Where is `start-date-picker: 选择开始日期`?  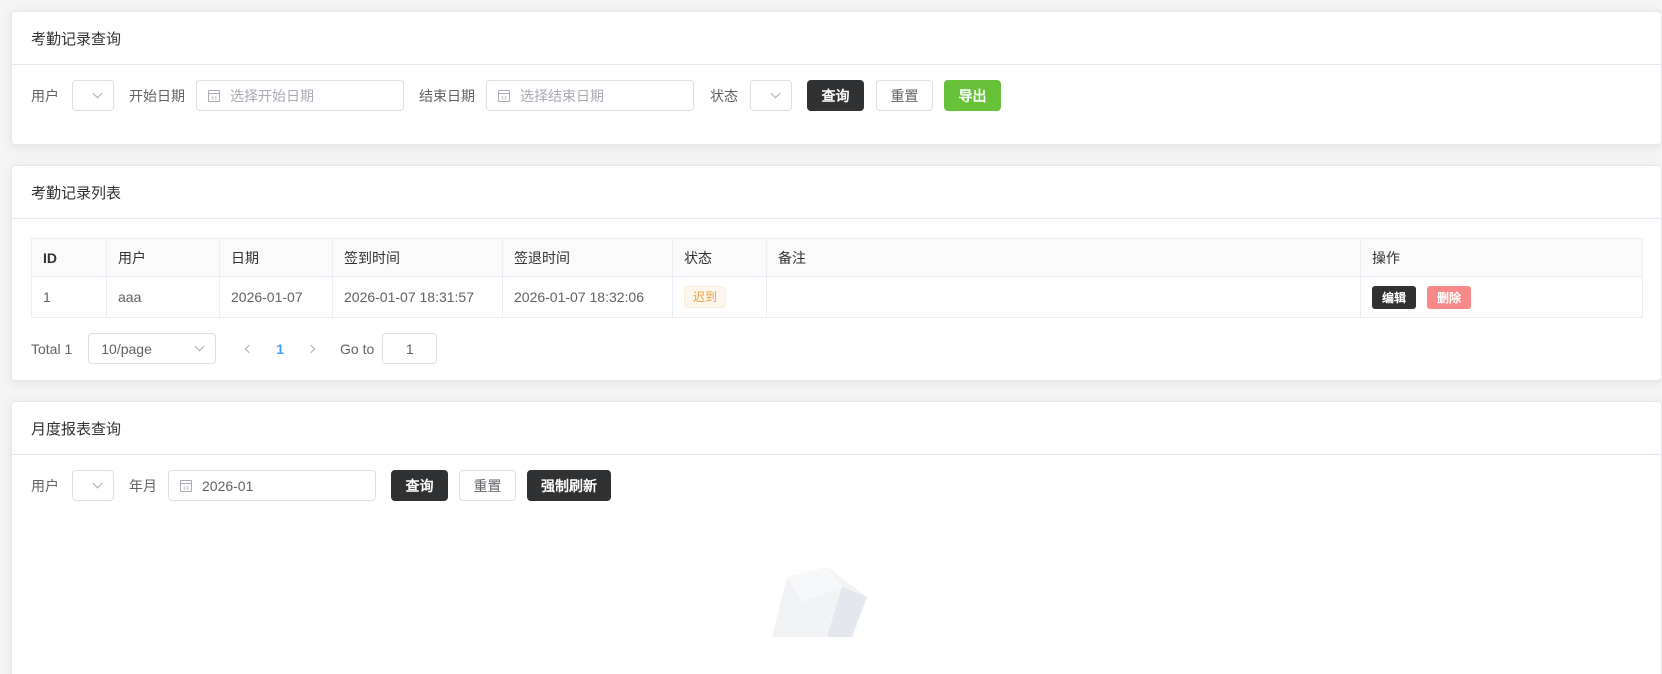
start-date-picker: 选择开始日期 is located at coordinates (300, 95).